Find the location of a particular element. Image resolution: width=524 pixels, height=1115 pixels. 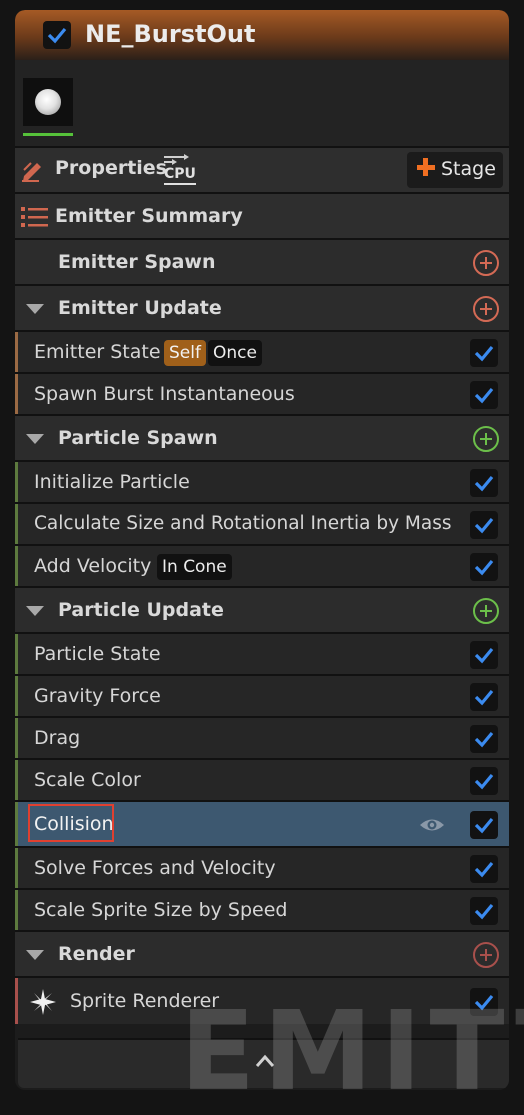

module-label: Scale Sprite Size by Speed is located at coordinates (161, 910).